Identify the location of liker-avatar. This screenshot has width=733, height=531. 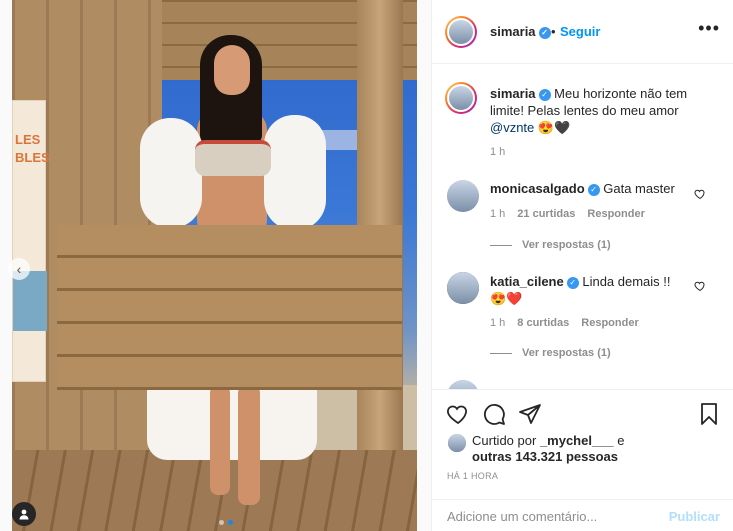
(457, 443).